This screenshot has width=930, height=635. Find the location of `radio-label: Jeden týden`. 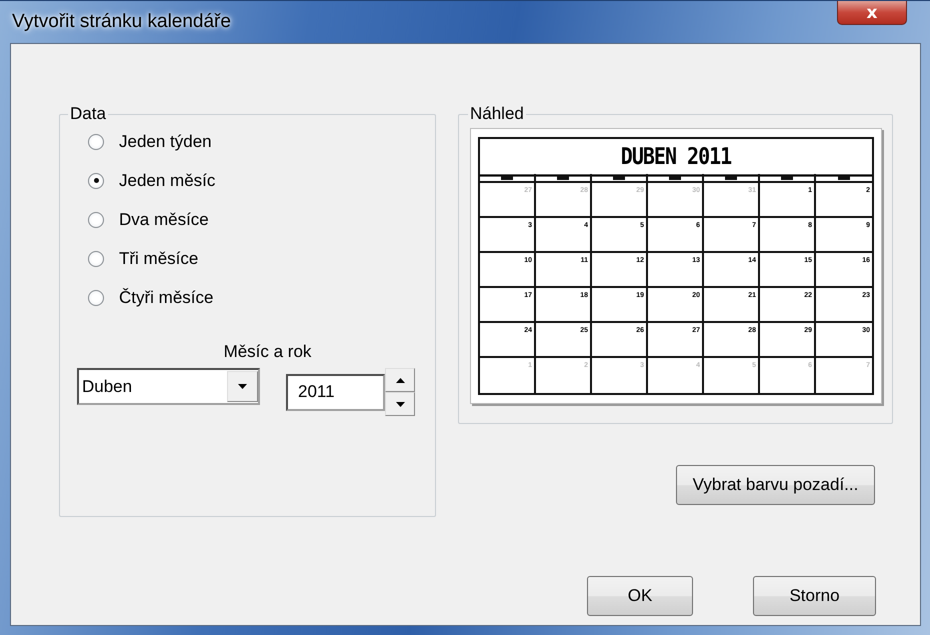

radio-label: Jeden týden is located at coordinates (165, 142).